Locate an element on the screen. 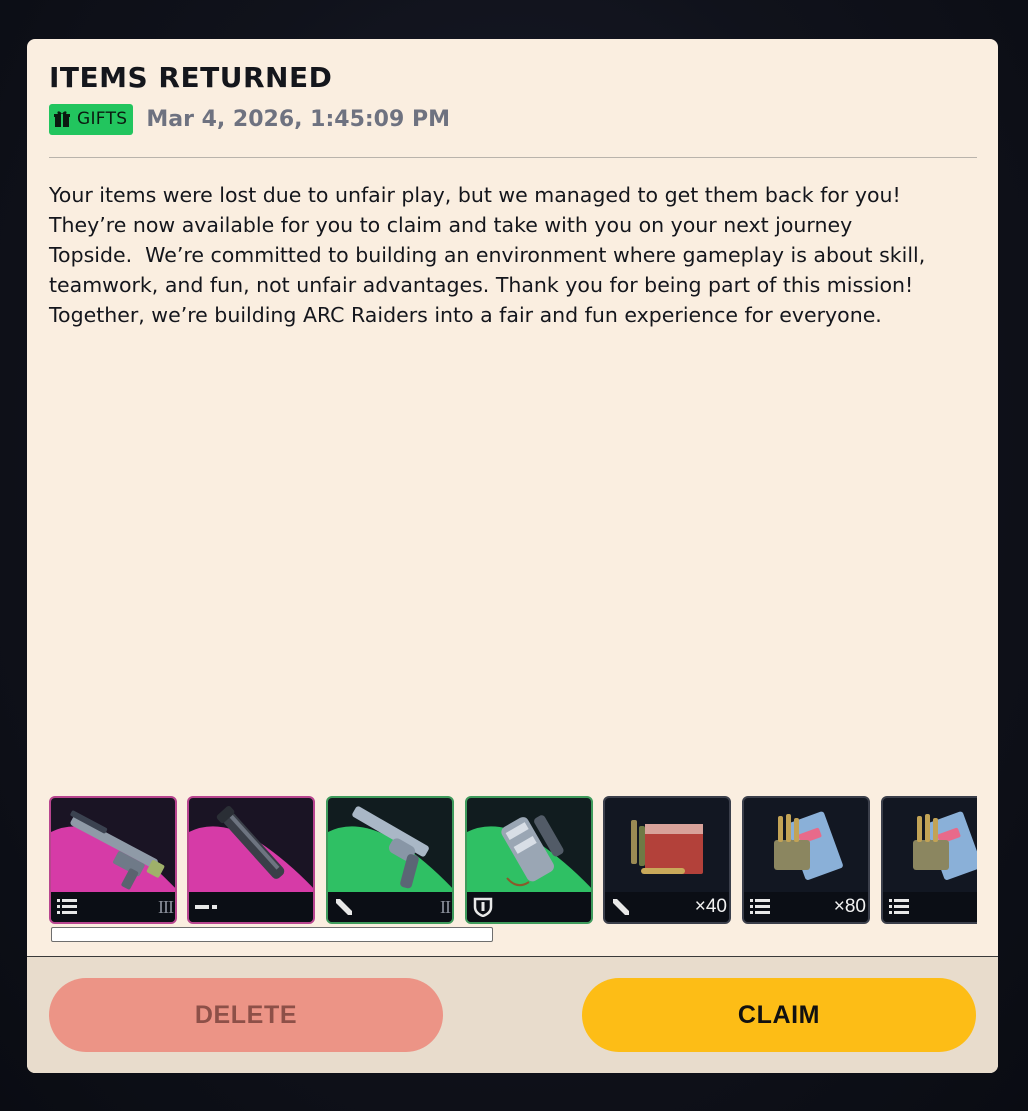 The height and width of the screenshot is (1111, 1028). item-quantity: ×80 is located at coordinates (849, 906).